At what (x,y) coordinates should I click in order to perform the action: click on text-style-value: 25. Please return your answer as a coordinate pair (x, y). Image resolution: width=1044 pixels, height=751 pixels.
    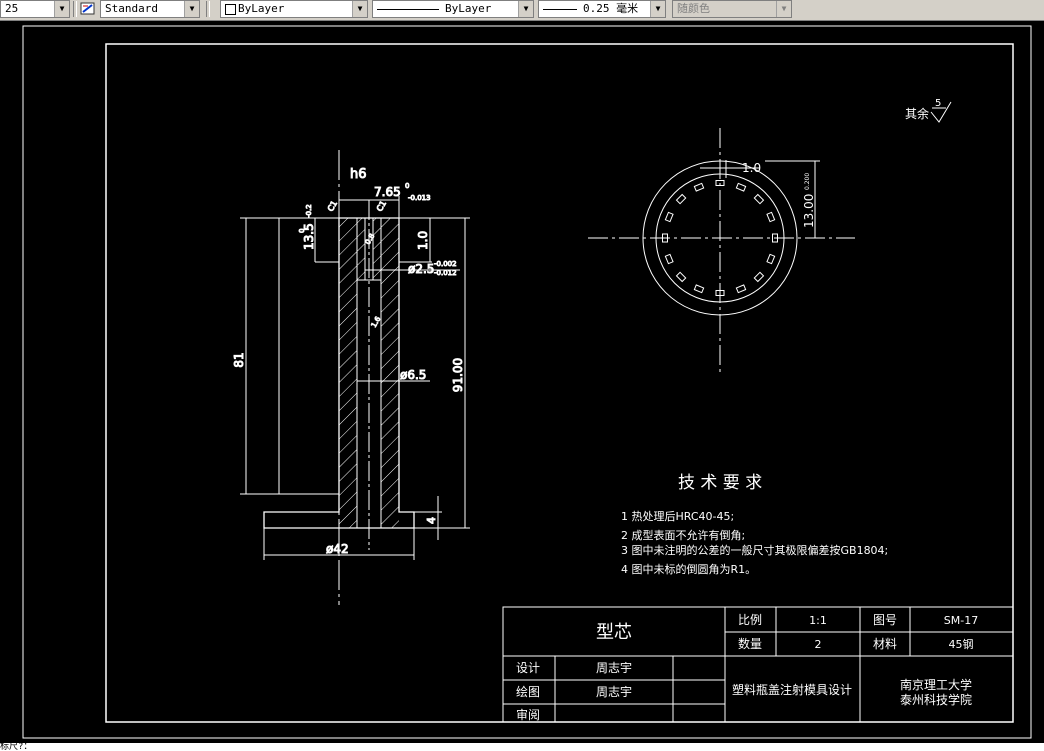
    Looking at the image, I should click on (12, 8).